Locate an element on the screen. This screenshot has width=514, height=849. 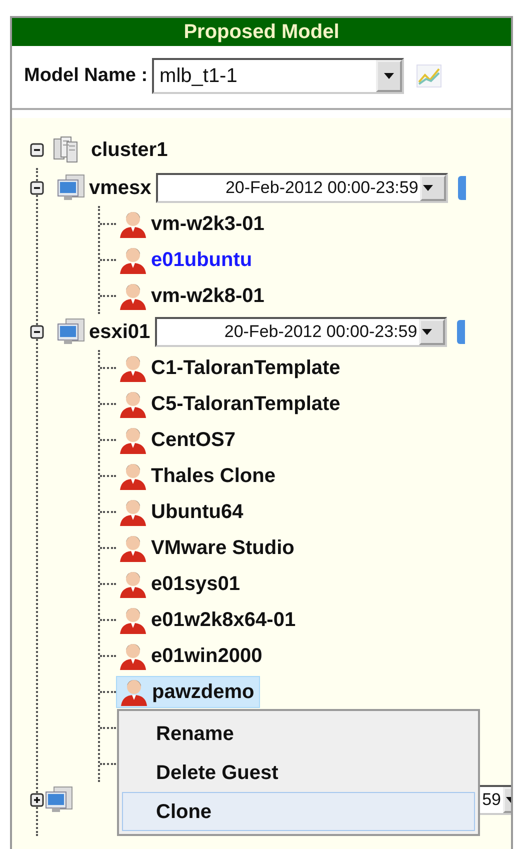
model-name-dropdown: mlb_t1-1 is located at coordinates (278, 76).